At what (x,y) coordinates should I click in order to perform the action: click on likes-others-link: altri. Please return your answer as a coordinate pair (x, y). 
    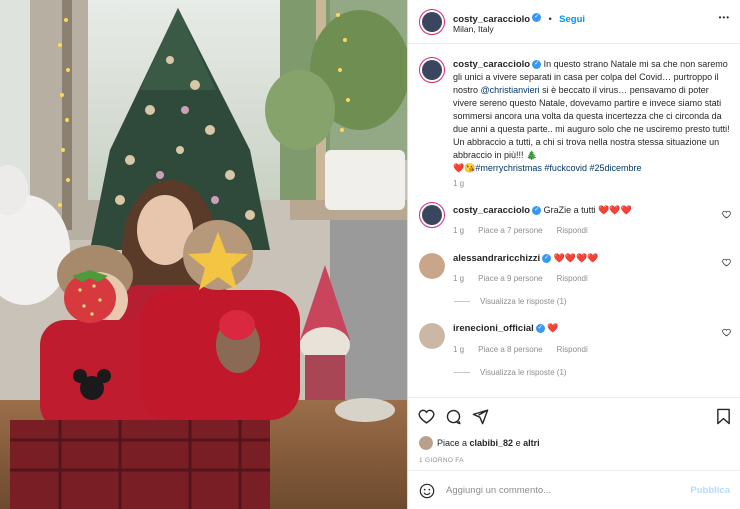
    Looking at the image, I should click on (531, 443).